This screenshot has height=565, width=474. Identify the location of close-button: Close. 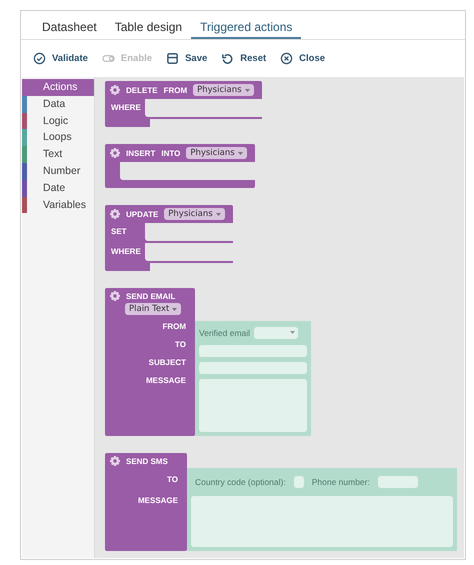
(303, 58).